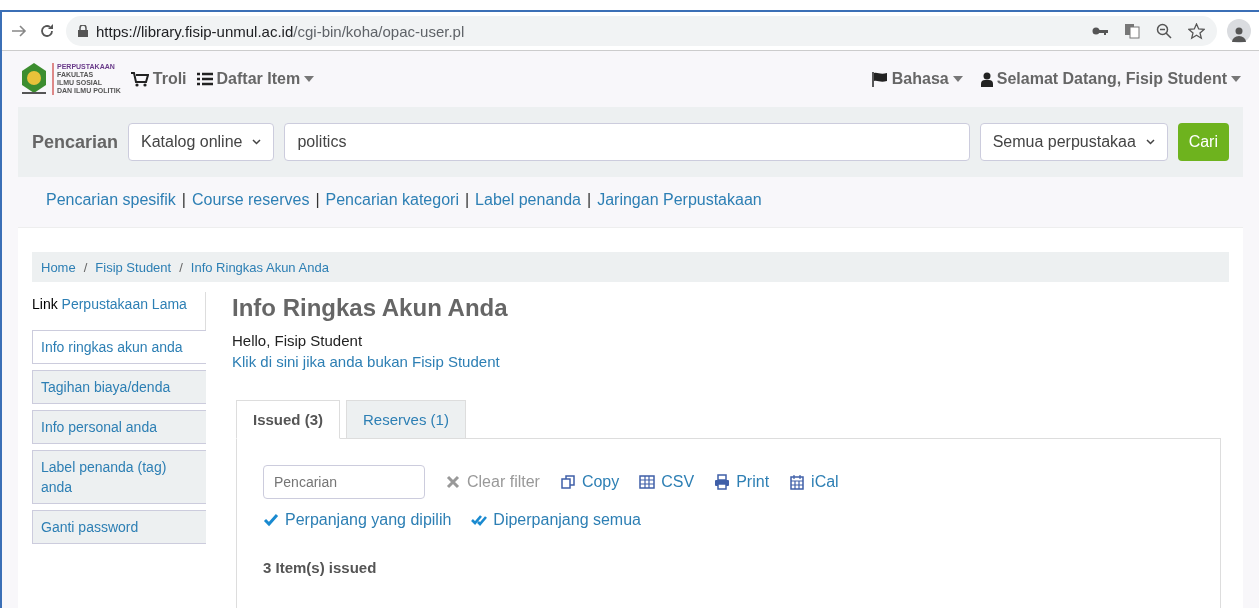 The width and height of the screenshot is (1259, 608). I want to click on printer-icon, so click(722, 482).